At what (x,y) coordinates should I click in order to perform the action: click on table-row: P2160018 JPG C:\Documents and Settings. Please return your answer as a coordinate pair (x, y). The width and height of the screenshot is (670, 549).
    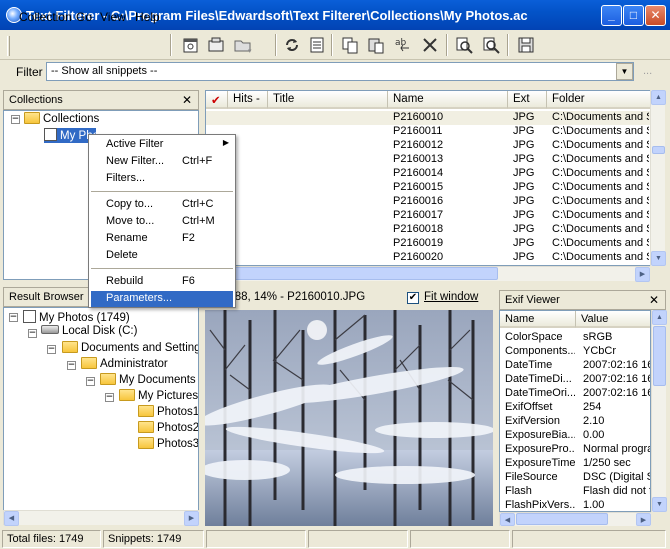
    Looking at the image, I should click on (428, 230).